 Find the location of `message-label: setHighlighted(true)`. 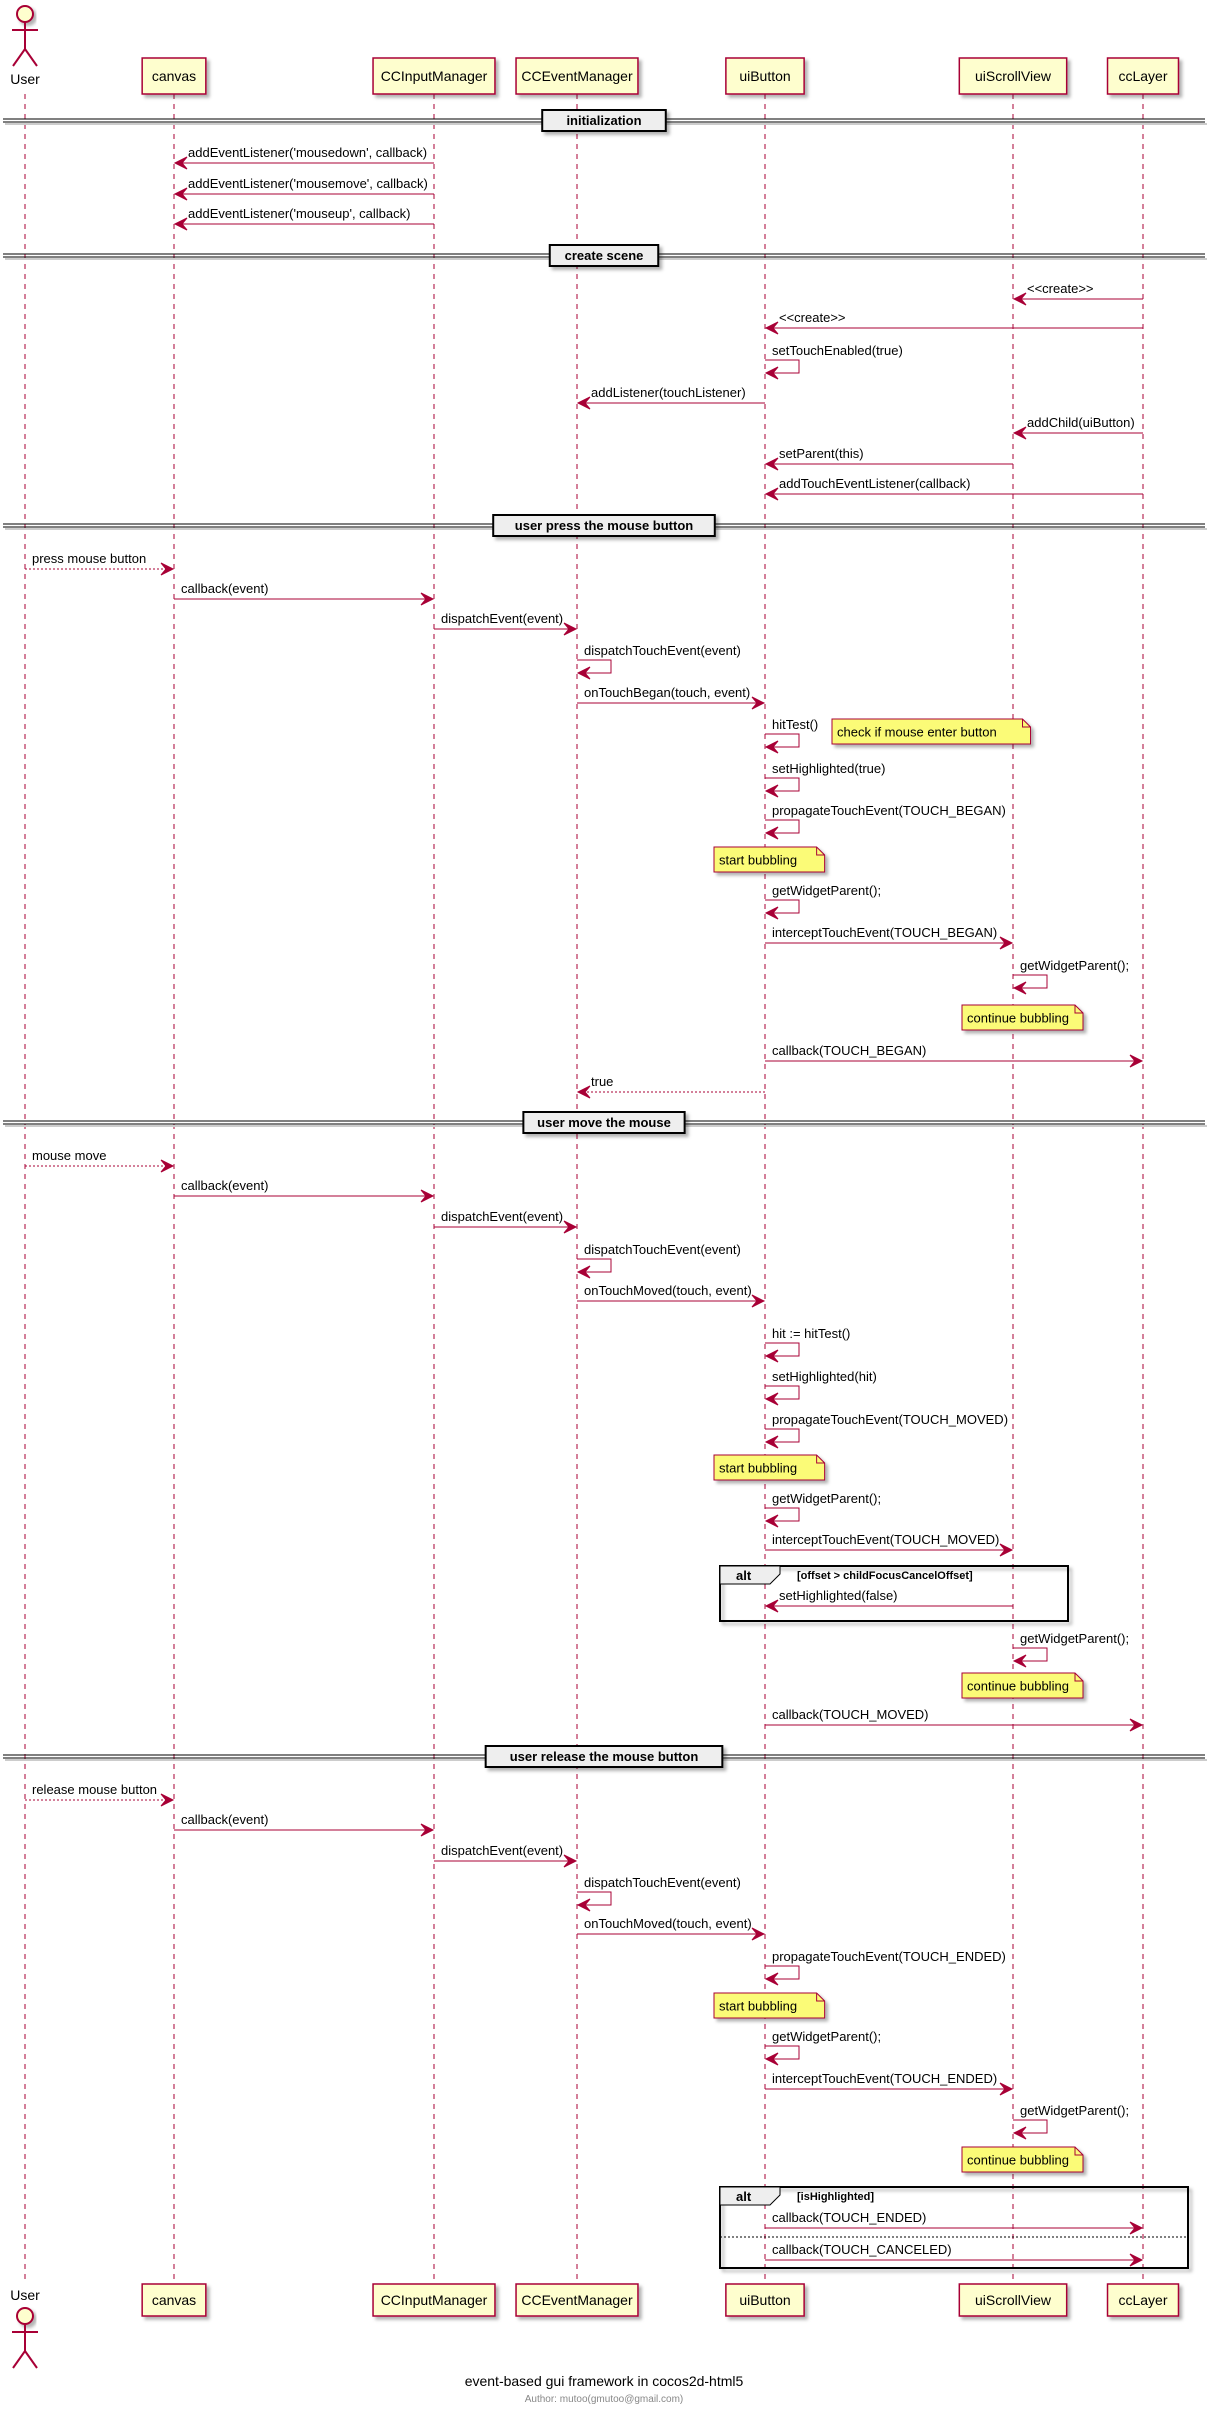

message-label: setHighlighted(true) is located at coordinates (828, 768).